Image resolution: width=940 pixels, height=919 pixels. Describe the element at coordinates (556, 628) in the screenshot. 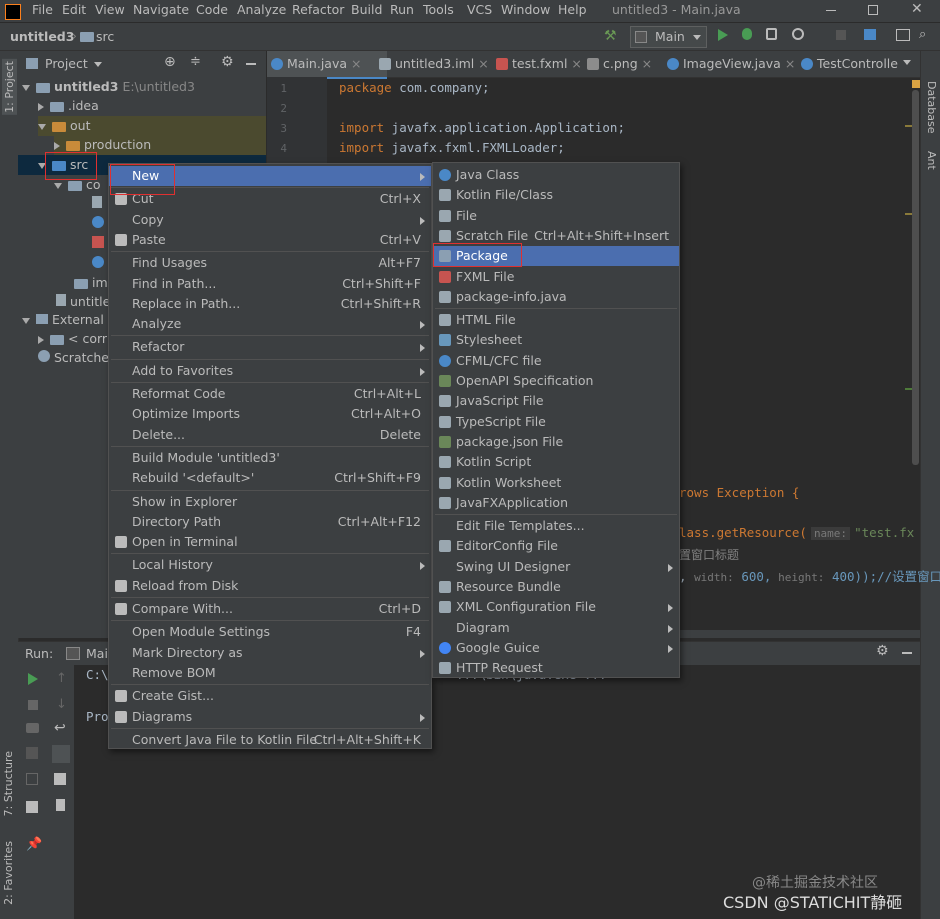

I see `menu-item-diagram: Diagram` at that location.